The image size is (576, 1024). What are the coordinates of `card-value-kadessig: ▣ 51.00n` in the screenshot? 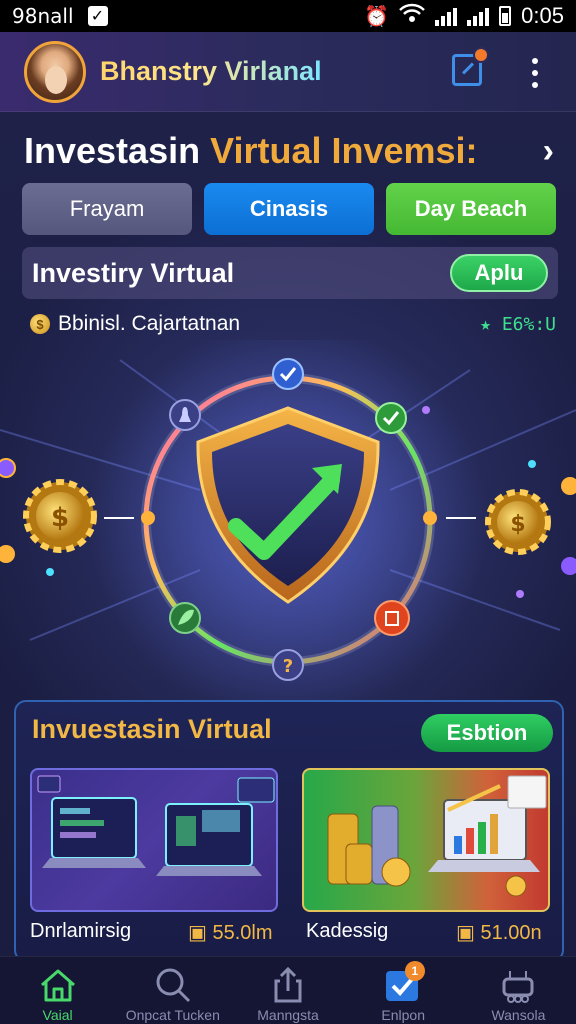 It's located at (499, 932).